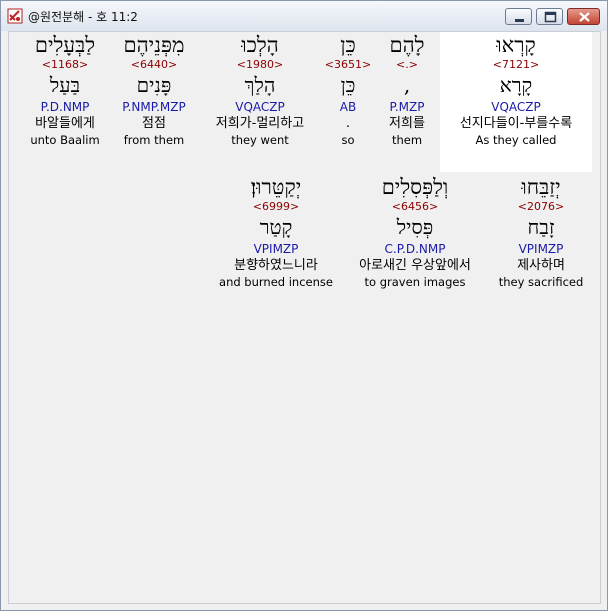  What do you see at coordinates (348, 45) in the screenshot?
I see `hebrew-word: כֵּן` at bounding box center [348, 45].